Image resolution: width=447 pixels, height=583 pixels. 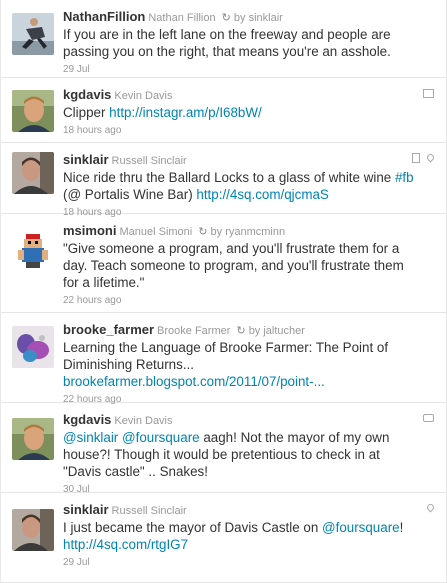 What do you see at coordinates (104, 16) in the screenshot?
I see `username-link: NathanFillion` at bounding box center [104, 16].